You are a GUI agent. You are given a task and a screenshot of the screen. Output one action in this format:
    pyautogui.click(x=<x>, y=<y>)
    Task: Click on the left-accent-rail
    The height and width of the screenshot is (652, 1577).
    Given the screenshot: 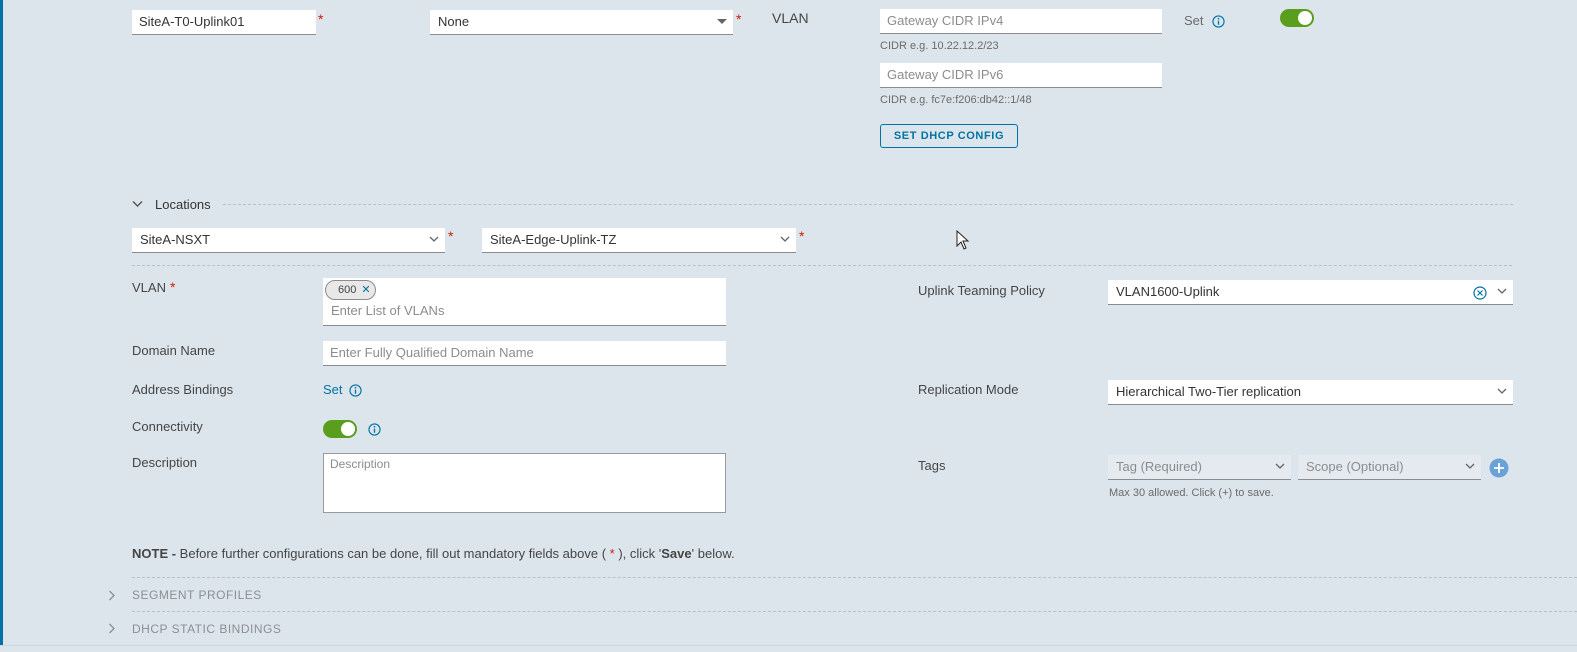 What is the action you would take?
    pyautogui.click(x=1, y=326)
    